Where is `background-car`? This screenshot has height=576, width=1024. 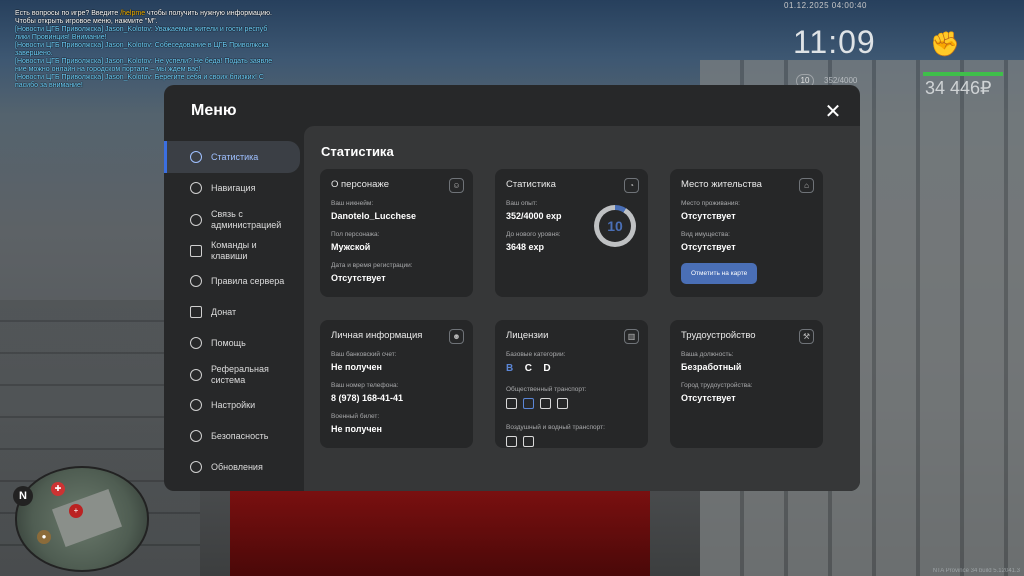
background-car is located at coordinates (440, 533).